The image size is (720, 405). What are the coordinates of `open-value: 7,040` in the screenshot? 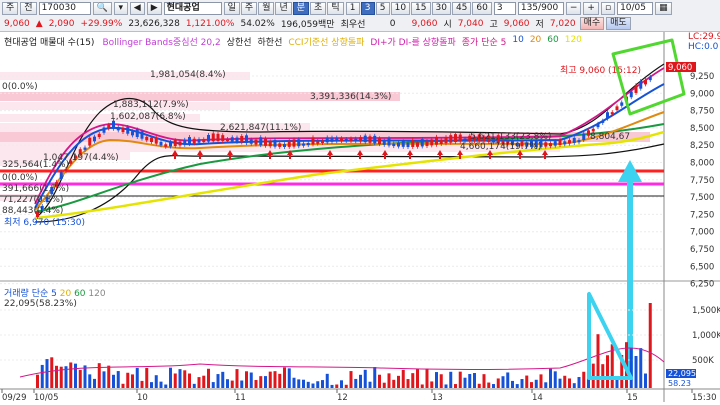 It's located at (470, 23).